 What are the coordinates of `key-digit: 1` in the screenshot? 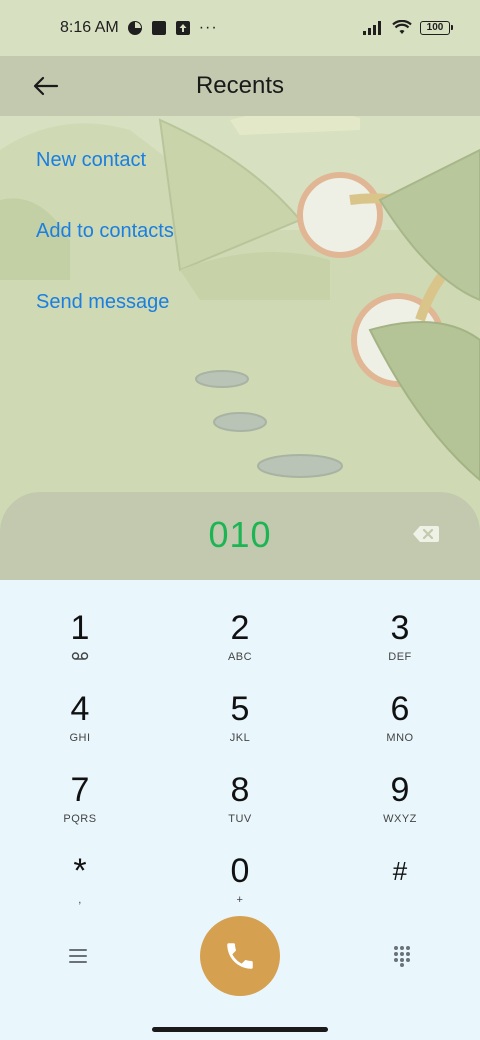 It's located at (80, 628).